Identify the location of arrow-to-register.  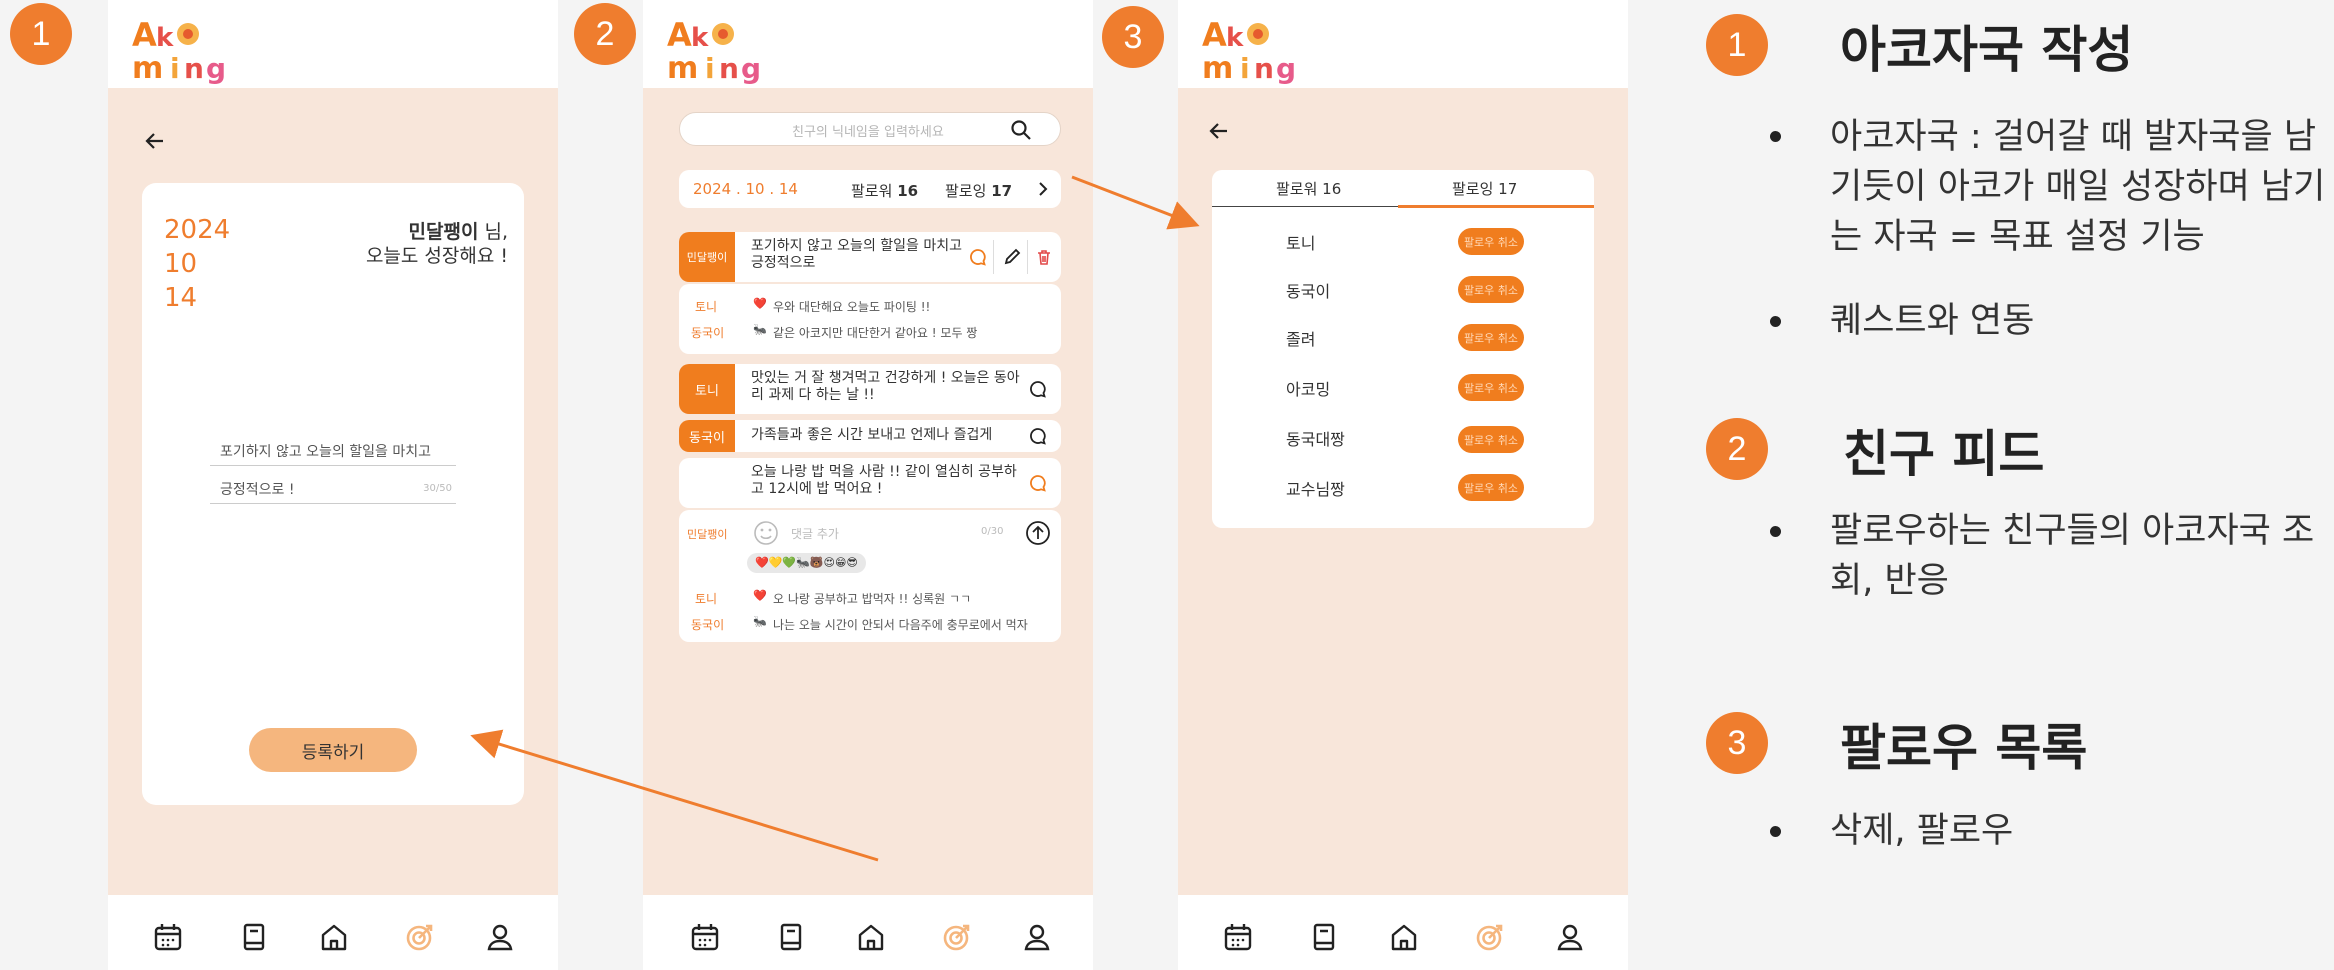
(674, 795).